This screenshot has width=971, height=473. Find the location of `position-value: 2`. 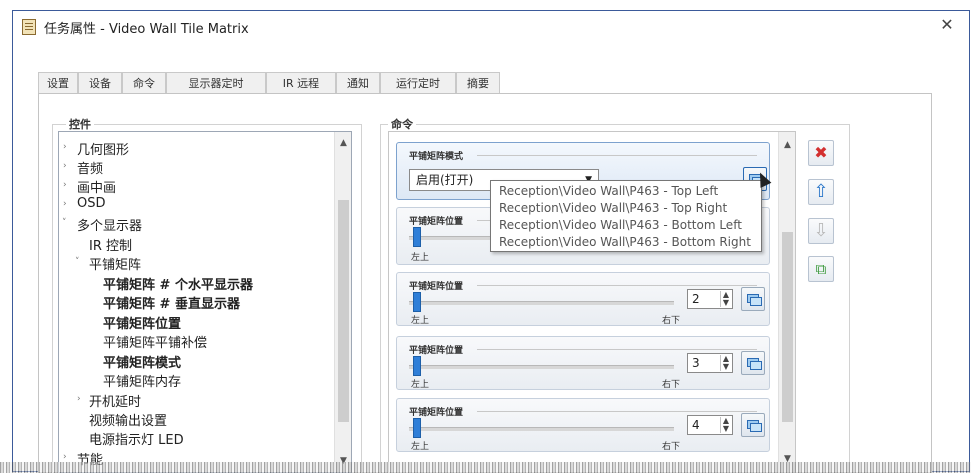

position-value: 2 is located at coordinates (696, 299).